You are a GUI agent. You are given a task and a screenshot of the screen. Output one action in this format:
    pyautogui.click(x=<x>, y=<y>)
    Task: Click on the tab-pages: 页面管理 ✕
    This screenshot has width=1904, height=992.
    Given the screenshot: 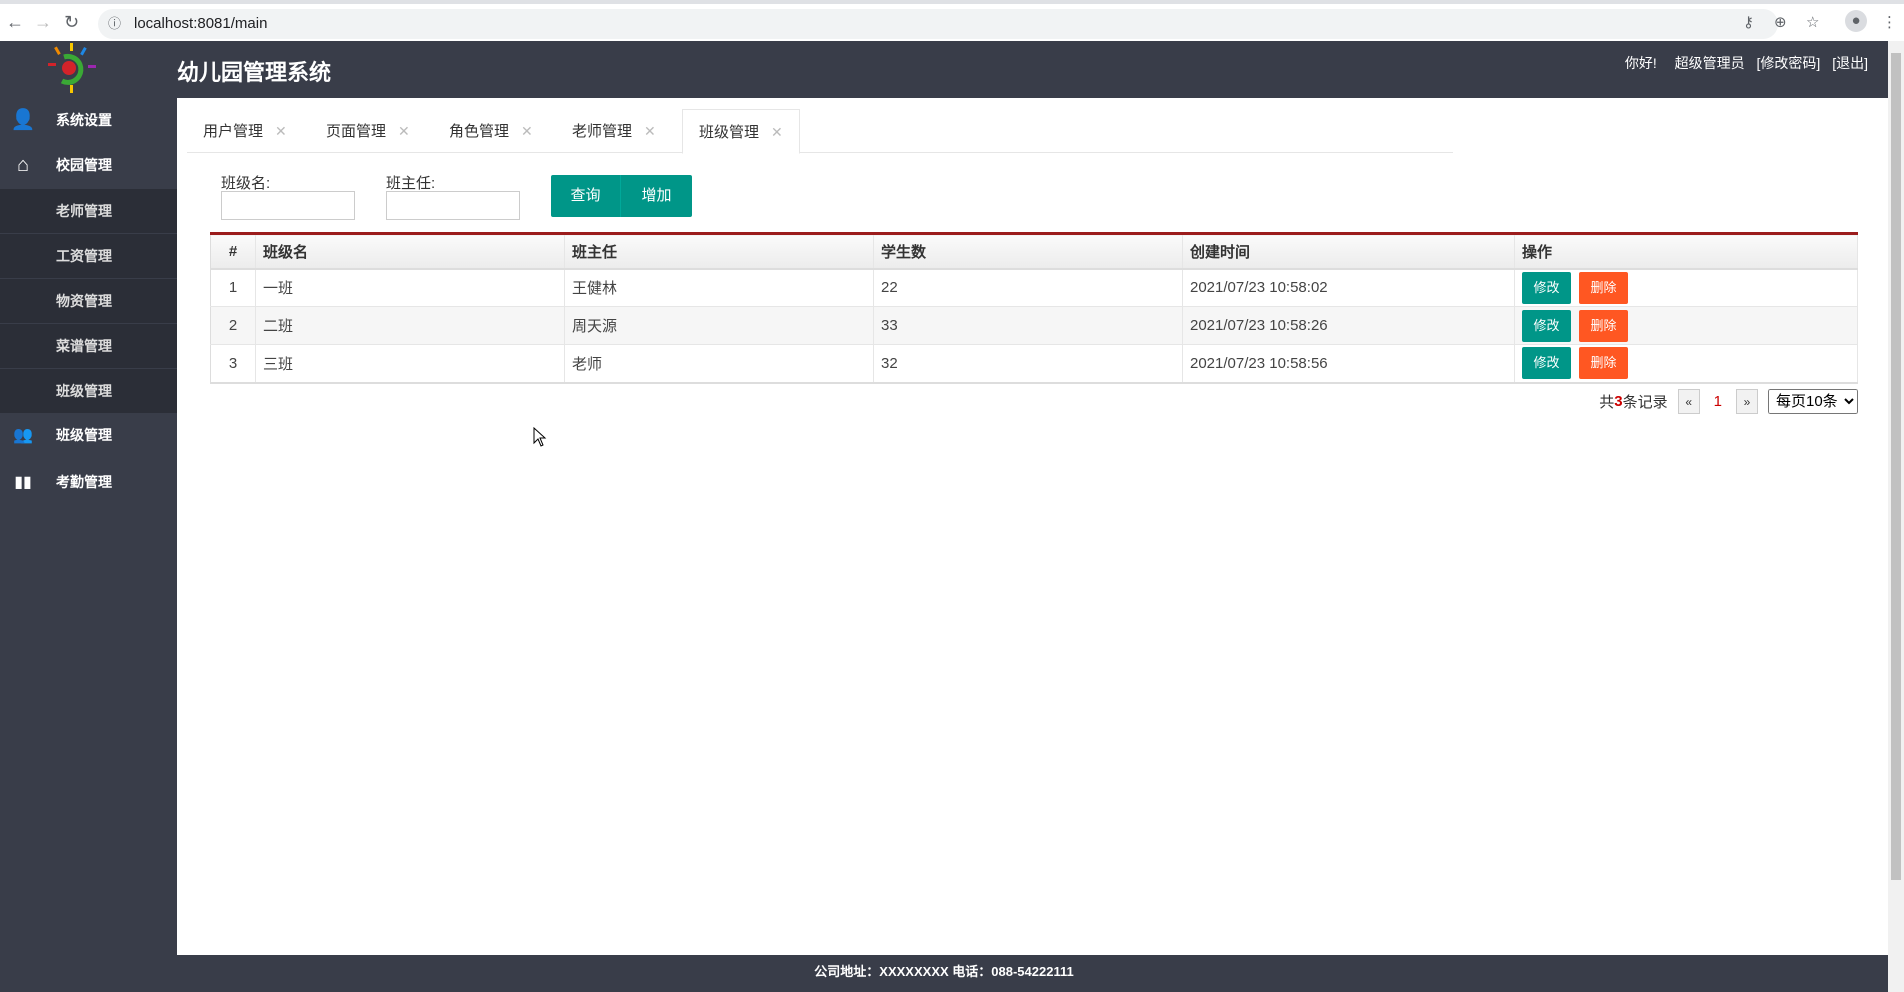 What is the action you would take?
    pyautogui.click(x=368, y=131)
    